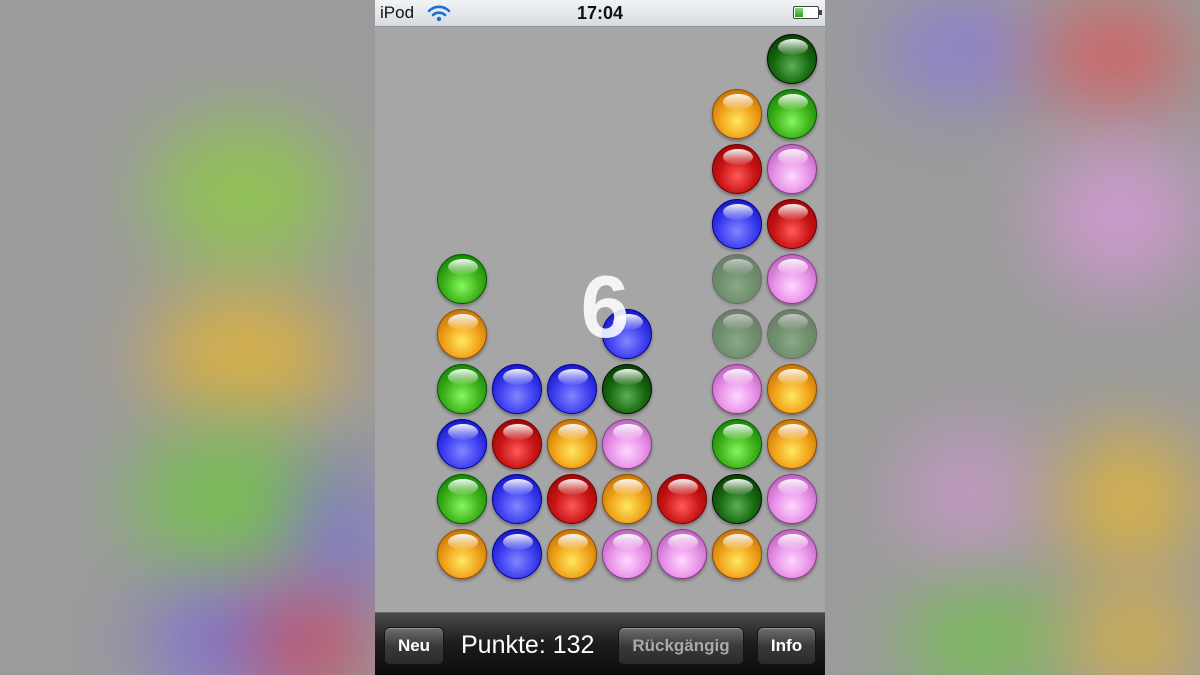 This screenshot has width=1200, height=675. I want to click on battery-level, so click(799, 12).